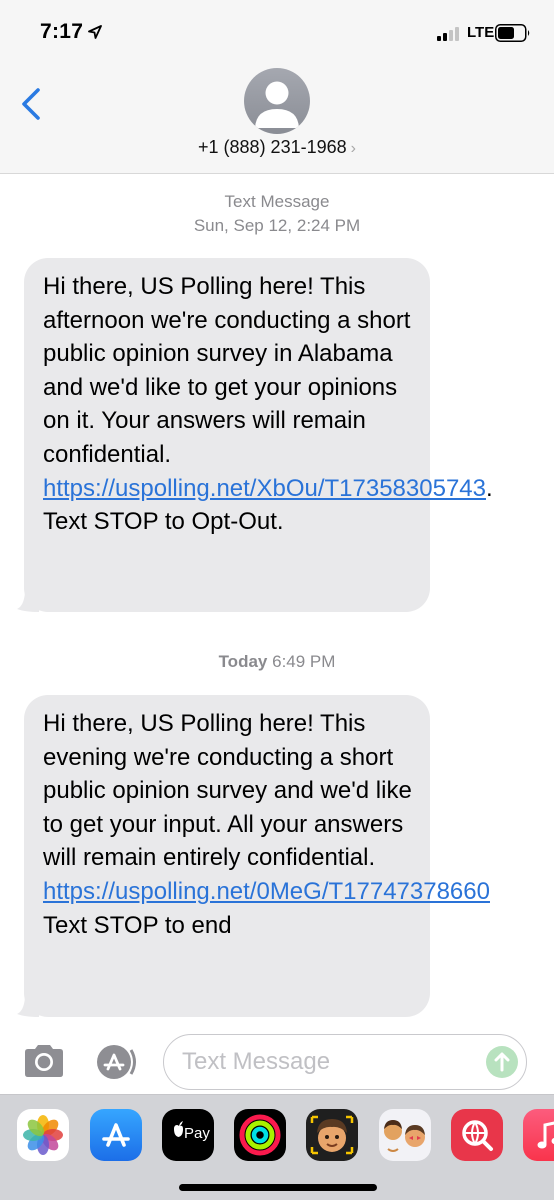 This screenshot has width=554, height=1200. What do you see at coordinates (328, 225) in the screenshot?
I see `timestamp-time: 2:24 PM` at bounding box center [328, 225].